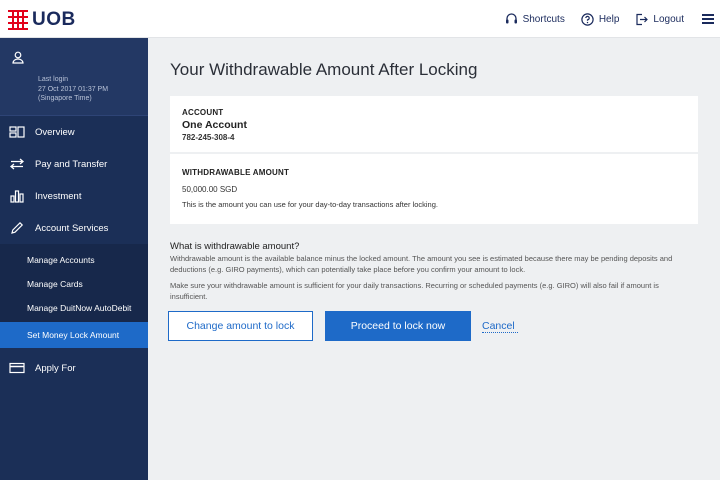  I want to click on account-number: 782-245-308-4, so click(208, 137).